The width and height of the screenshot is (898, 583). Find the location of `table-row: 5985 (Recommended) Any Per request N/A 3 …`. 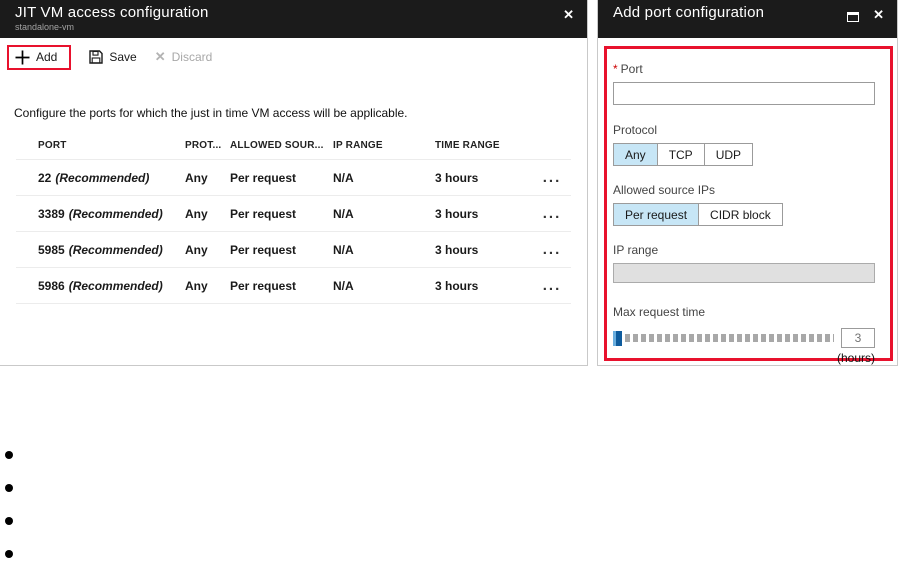

table-row: 5985 (Recommended) Any Per request N/A 3 … is located at coordinates (293, 250).